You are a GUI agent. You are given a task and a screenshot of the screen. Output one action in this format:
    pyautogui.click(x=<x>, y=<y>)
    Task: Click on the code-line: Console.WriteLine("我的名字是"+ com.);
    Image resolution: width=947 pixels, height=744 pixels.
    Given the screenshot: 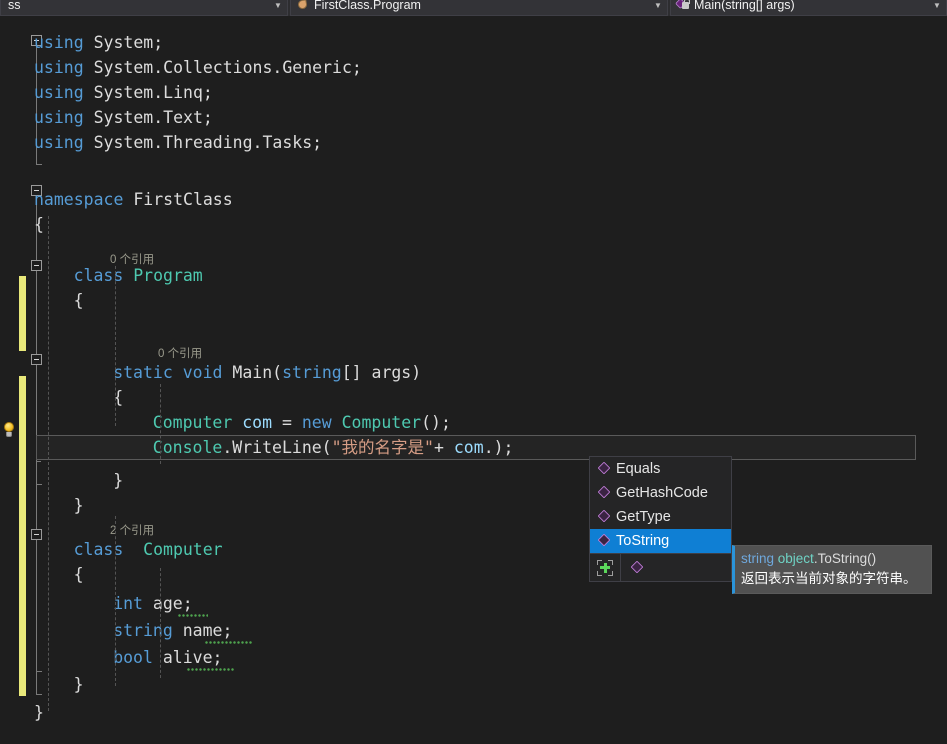 What is the action you would take?
    pyautogui.click(x=333, y=447)
    